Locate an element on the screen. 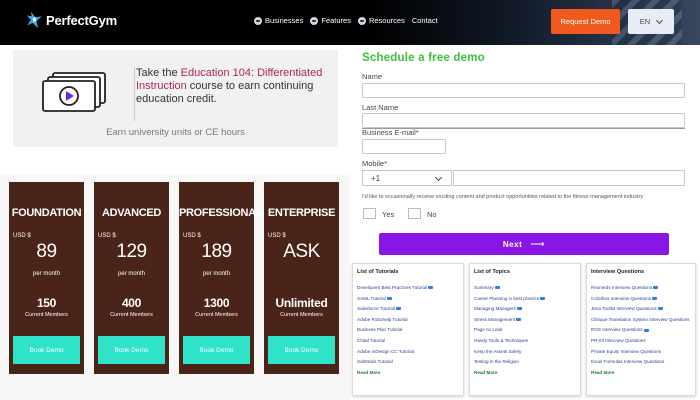 The width and height of the screenshot is (700, 400). plan-name: ADVANCED is located at coordinates (131, 213).